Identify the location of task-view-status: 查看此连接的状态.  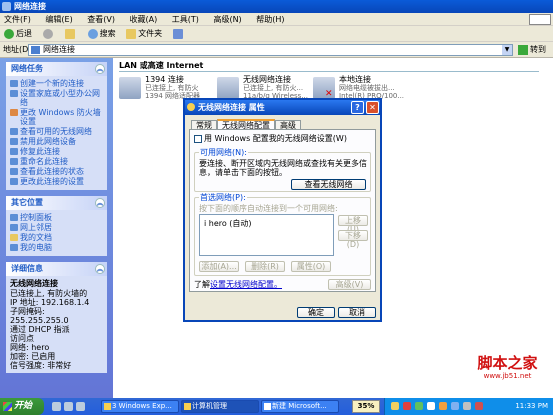
(56, 171).